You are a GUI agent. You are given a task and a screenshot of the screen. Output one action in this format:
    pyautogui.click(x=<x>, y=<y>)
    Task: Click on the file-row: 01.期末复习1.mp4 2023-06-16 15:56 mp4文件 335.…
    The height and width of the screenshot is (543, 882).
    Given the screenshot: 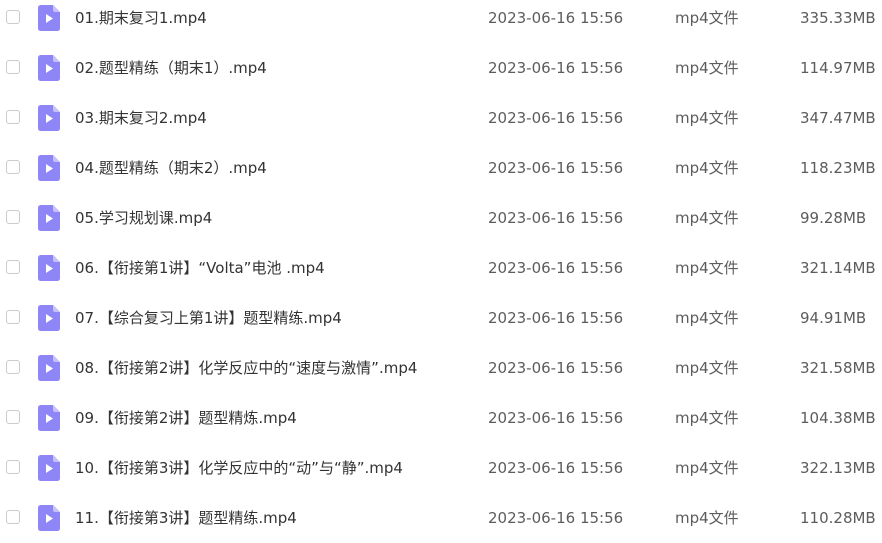 What is the action you would take?
    pyautogui.click(x=441, y=21)
    